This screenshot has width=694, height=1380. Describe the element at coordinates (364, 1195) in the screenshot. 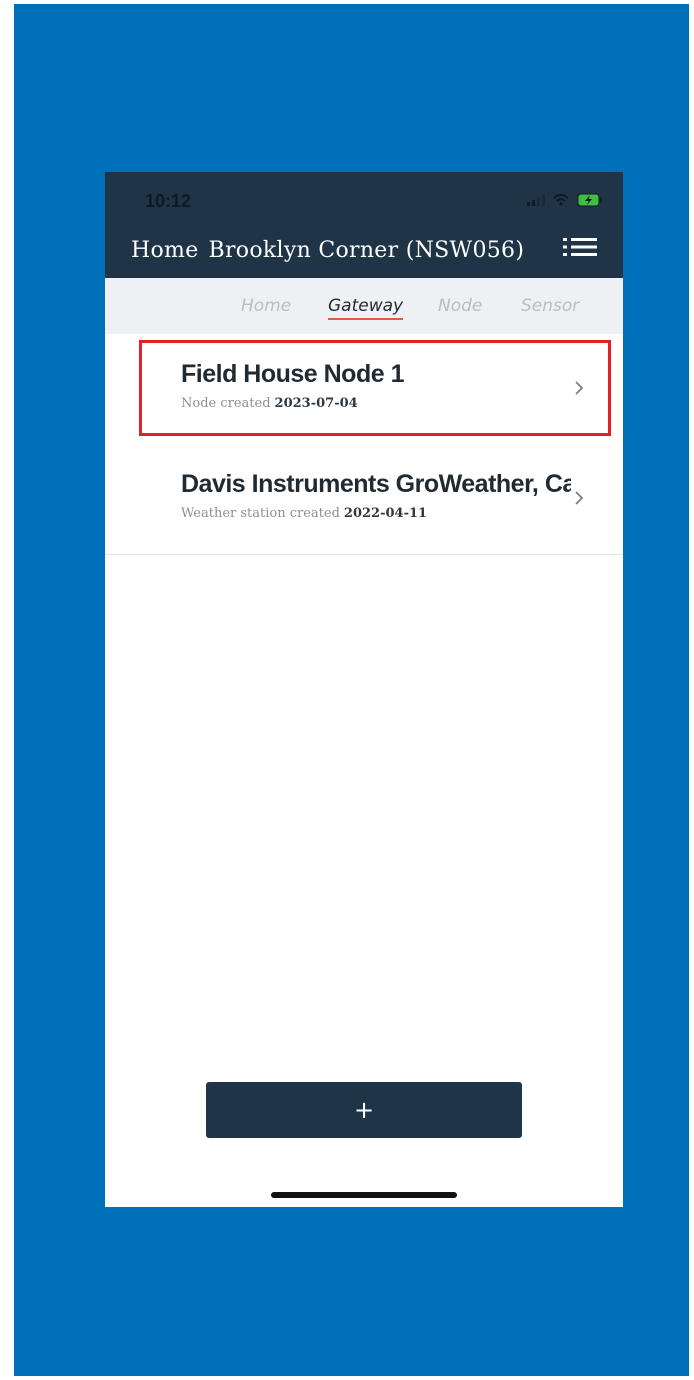

I see `home-indicator` at that location.